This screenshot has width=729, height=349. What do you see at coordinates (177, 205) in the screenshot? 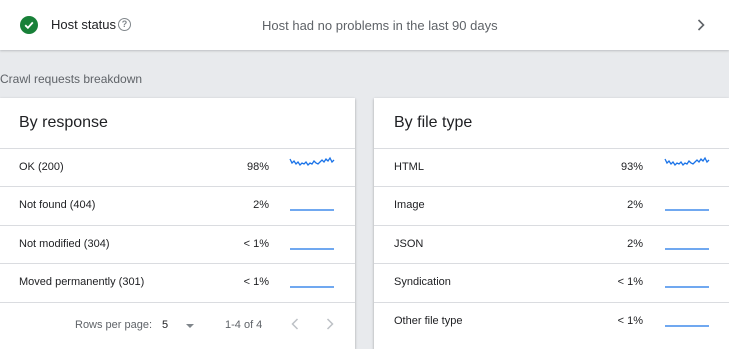
I see `table-row: Not found (404) 2%` at bounding box center [177, 205].